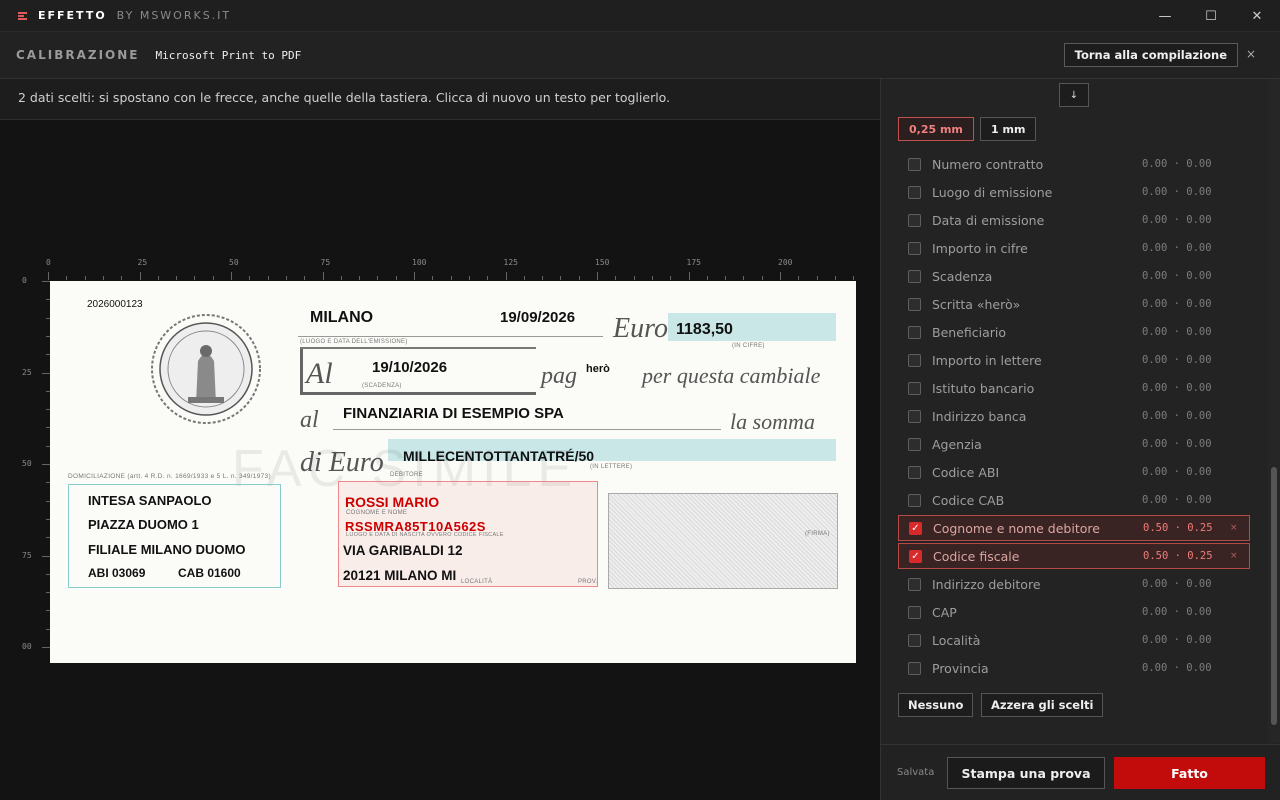  I want to click on field-row: Scadenza 0.00 · 0.00, so click(1074, 276).